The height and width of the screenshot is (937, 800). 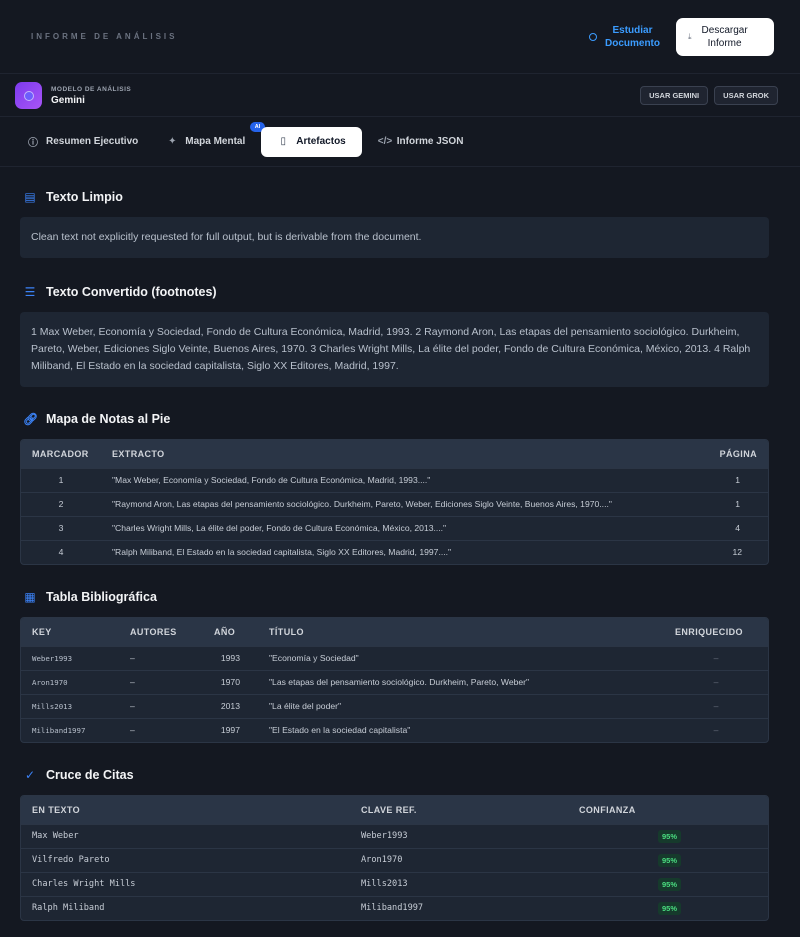 I want to click on link-icon: 🔗︎, so click(x=31, y=419).